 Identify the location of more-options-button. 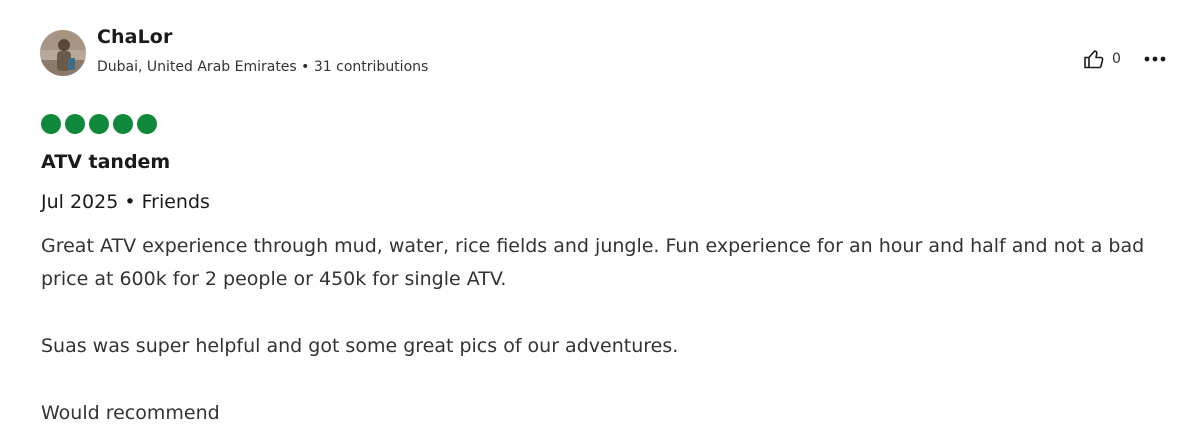
(1155, 59).